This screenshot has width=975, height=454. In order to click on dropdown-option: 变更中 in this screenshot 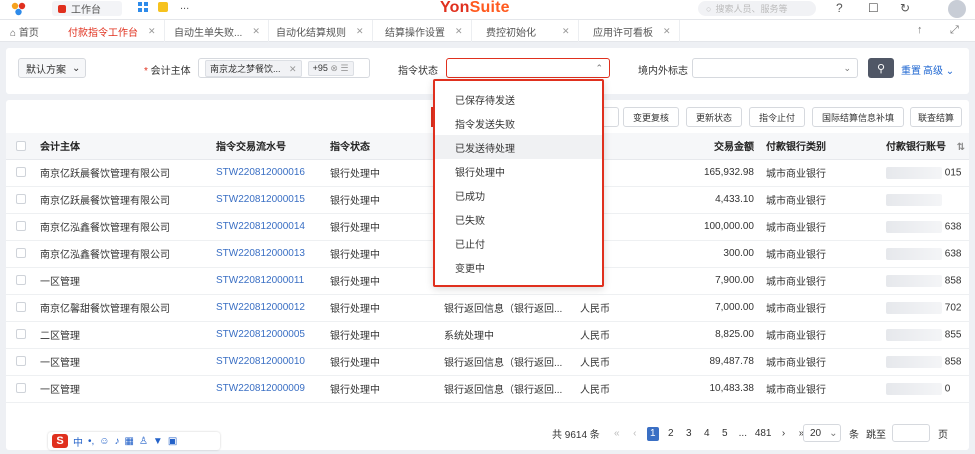, I will do `click(518, 267)`.